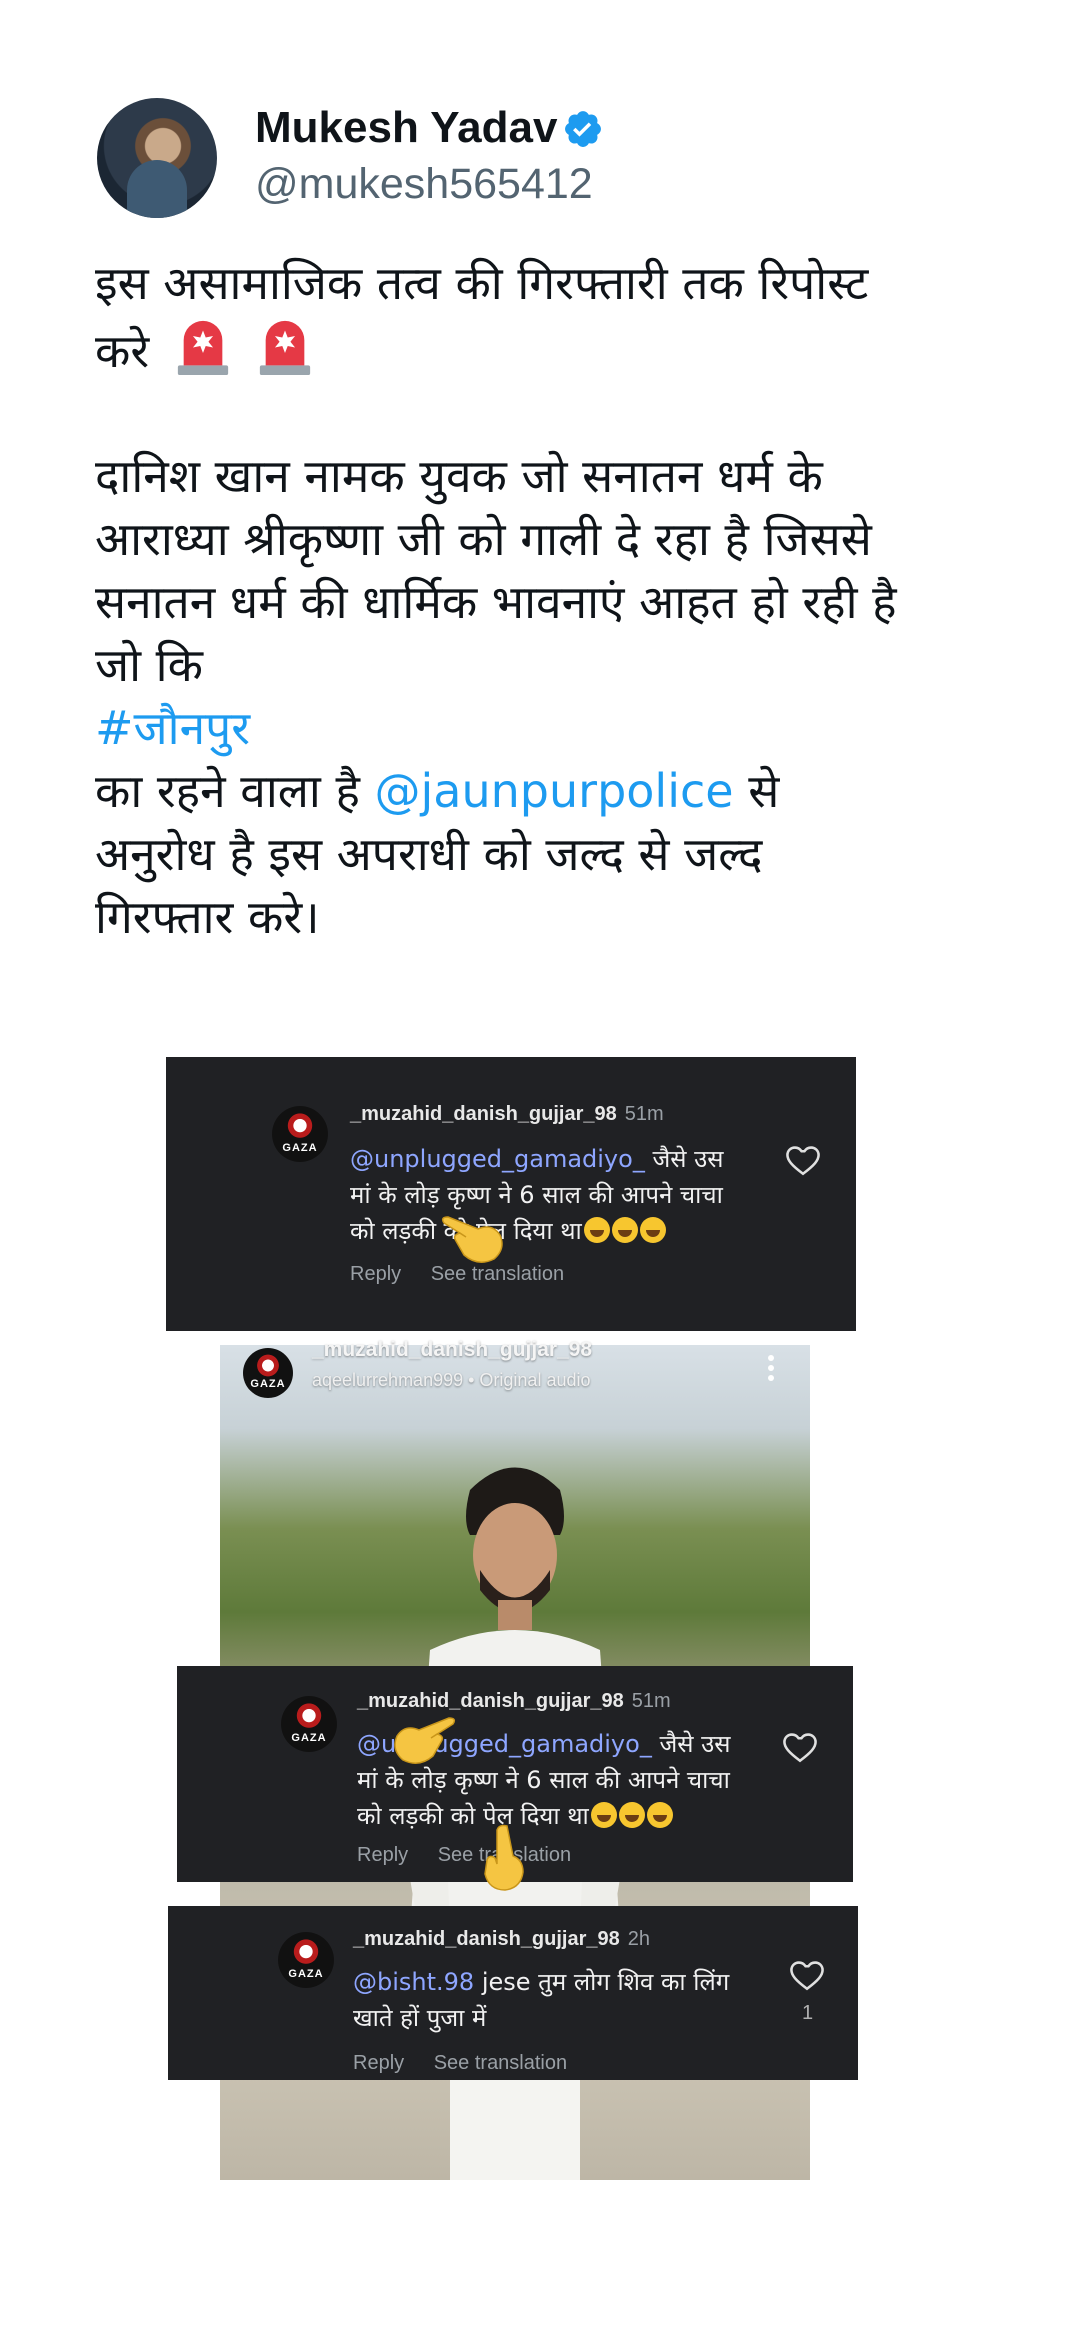 The image size is (1080, 2328). I want to click on comment-text: @unplugged_gamadiyo_ जैसे उस, so click(537, 1159).